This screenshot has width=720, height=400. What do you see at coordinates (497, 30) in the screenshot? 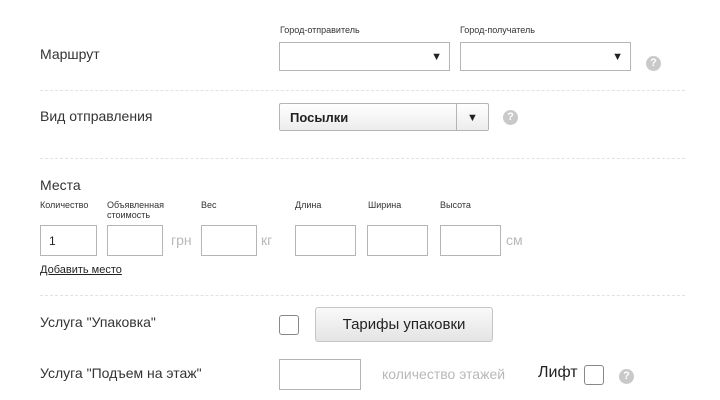
I see `to-city-caption: Город-получатель` at bounding box center [497, 30].